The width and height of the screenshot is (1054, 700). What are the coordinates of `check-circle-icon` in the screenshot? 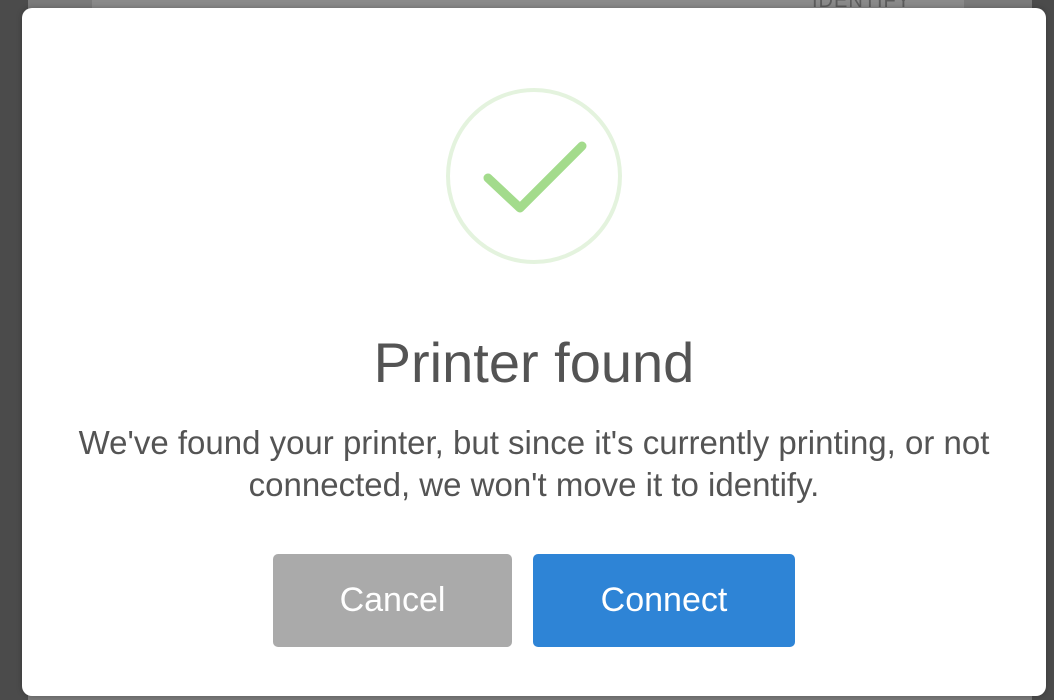 It's located at (534, 176).